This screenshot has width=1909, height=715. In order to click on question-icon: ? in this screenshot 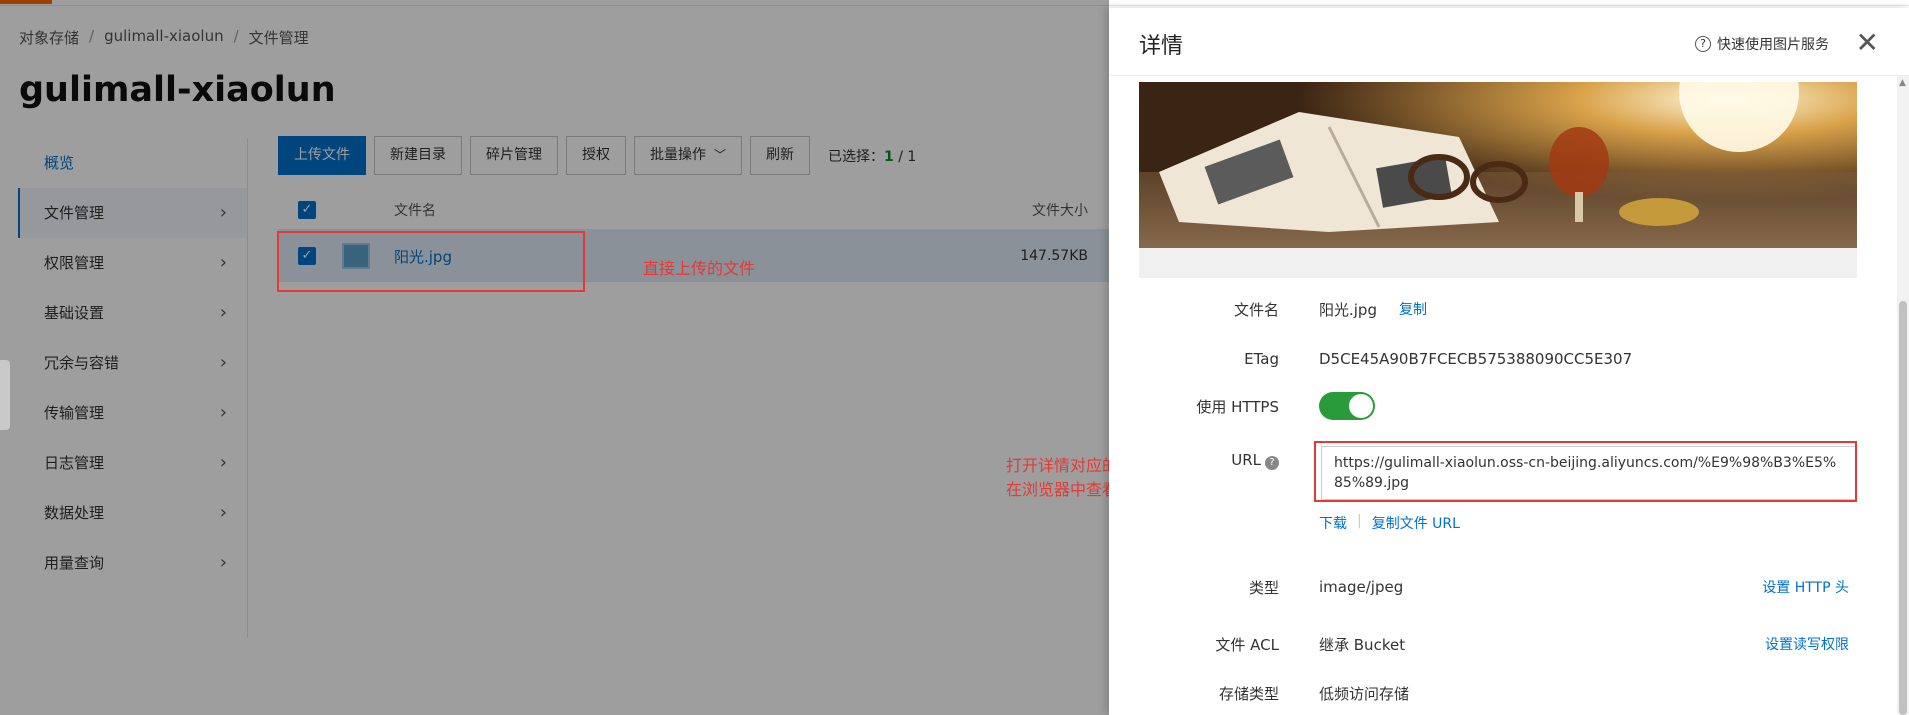, I will do `click(1703, 44)`.